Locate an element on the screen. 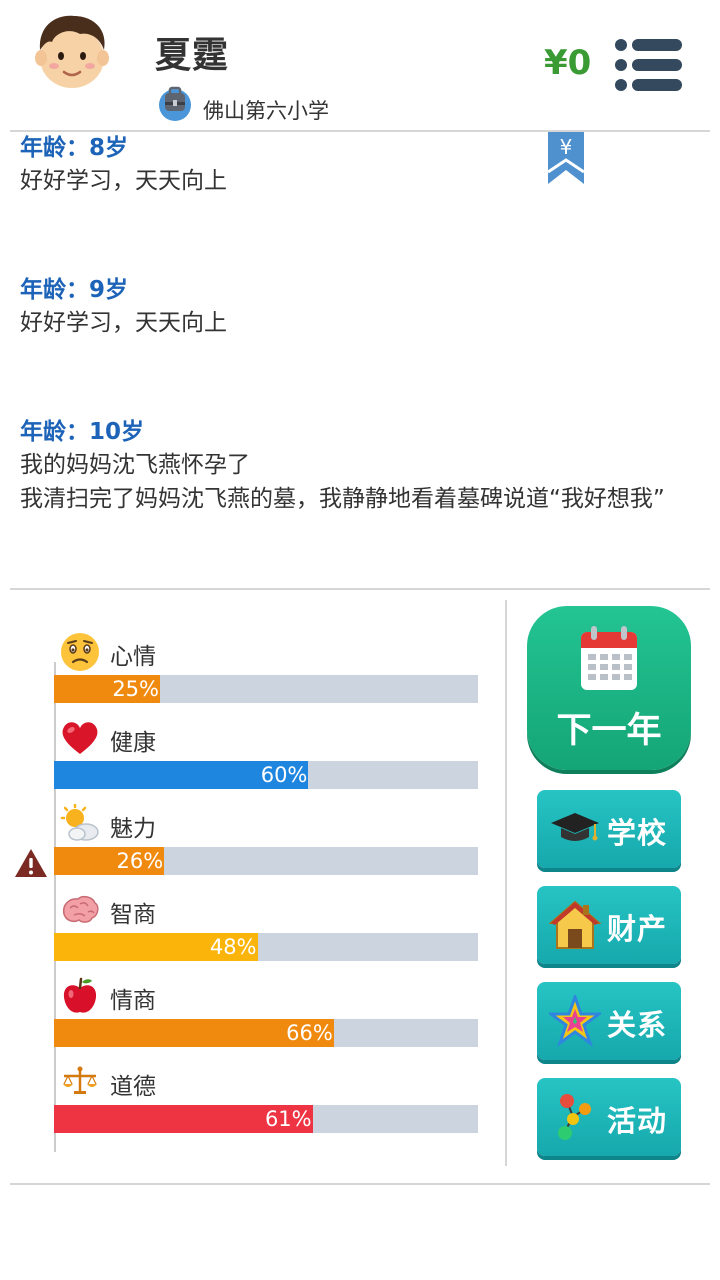  stat-label: 心情 is located at coordinates (133, 657).